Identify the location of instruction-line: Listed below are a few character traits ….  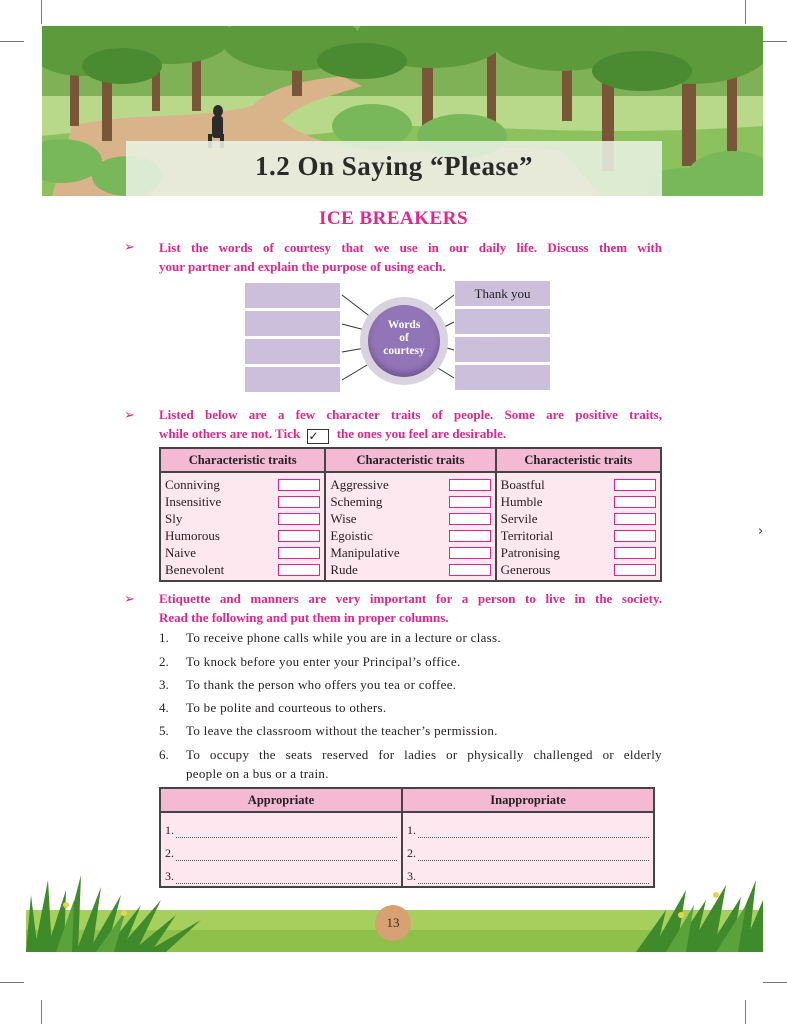
(410, 414).